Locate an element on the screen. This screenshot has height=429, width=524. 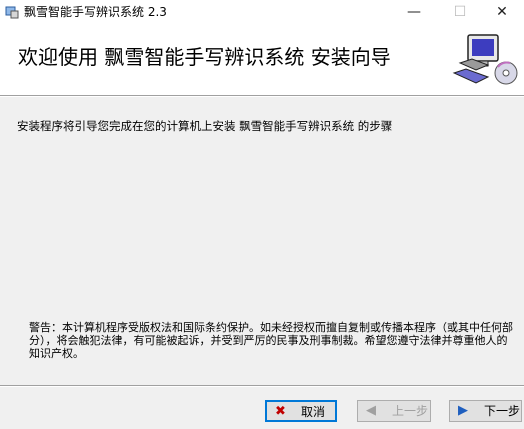
next-button: ▶ 下一步 is located at coordinates (485, 411).